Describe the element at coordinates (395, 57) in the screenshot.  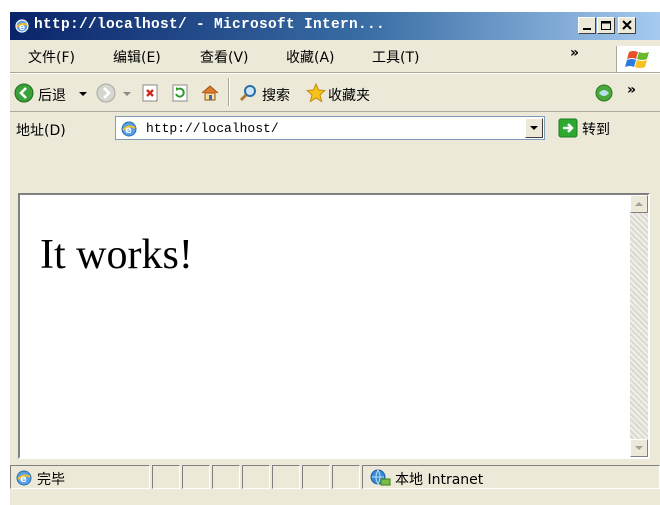
I see `menu-tools: 工具(T)` at that location.